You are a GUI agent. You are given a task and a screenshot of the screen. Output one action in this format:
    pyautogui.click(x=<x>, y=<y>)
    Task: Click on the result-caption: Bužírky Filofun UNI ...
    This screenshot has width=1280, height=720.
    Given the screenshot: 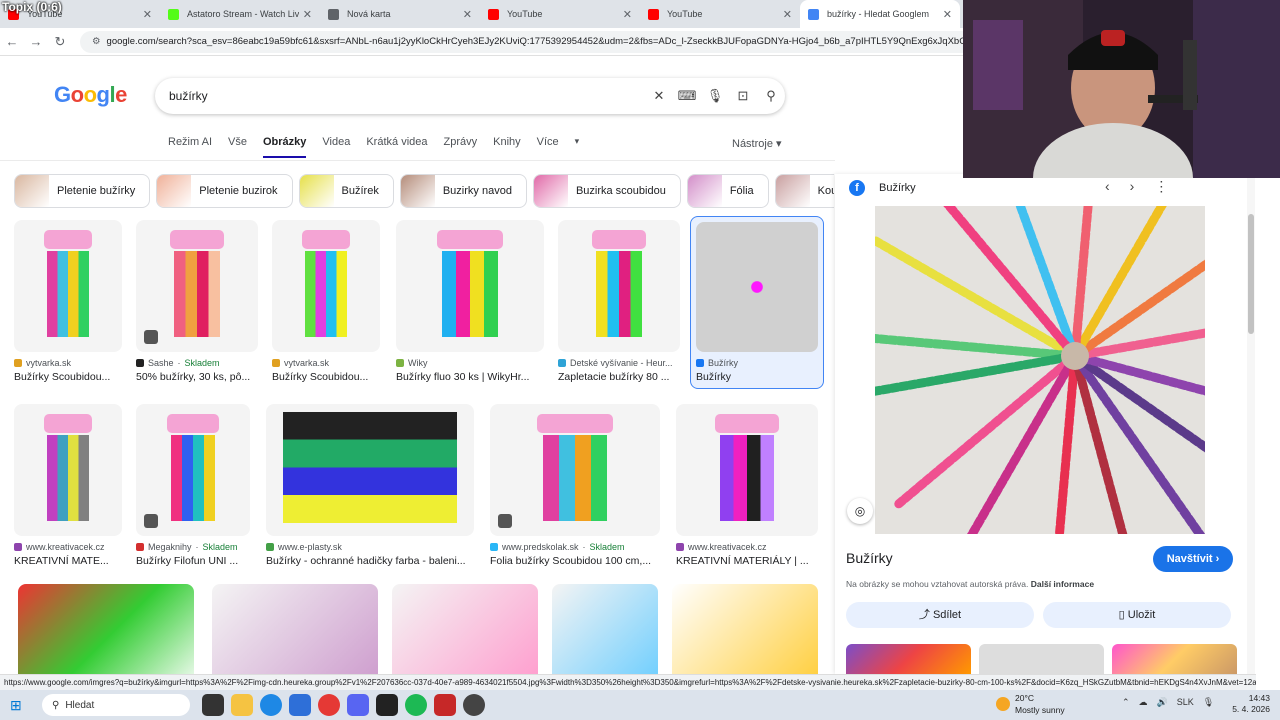 What is the action you would take?
    pyautogui.click(x=193, y=561)
    